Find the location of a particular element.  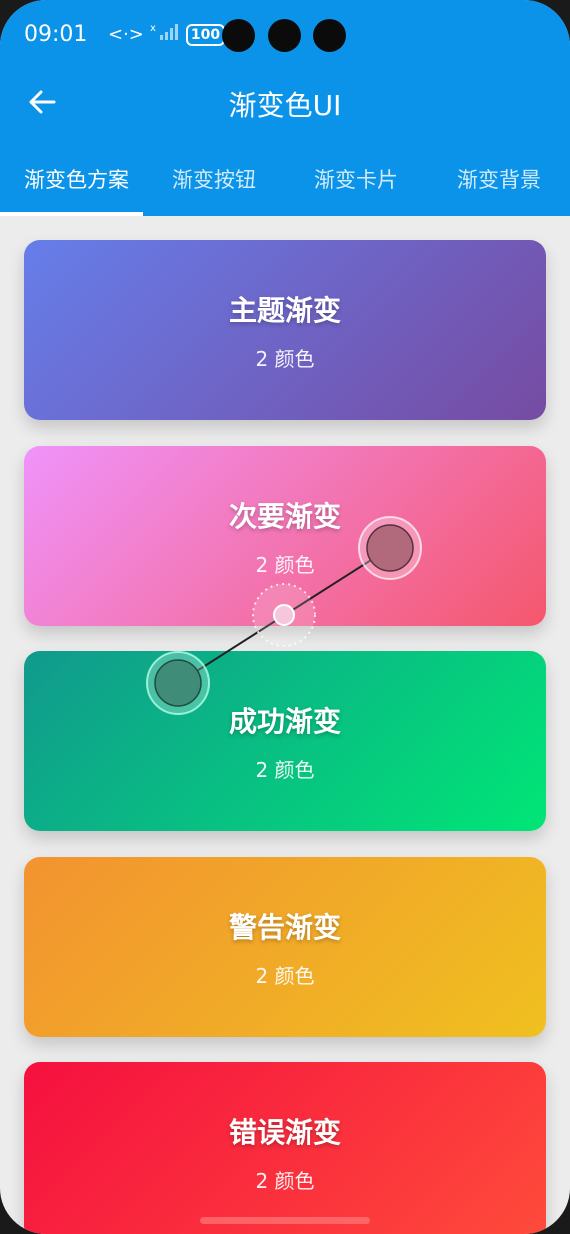

gradient-card-warning: 警告渐变 2 颜色 is located at coordinates (285, 947).